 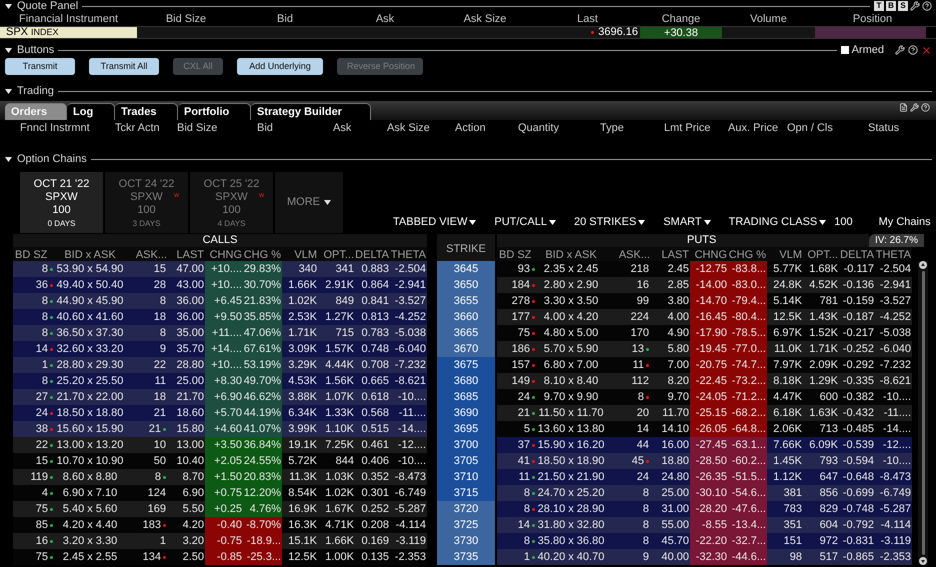 What do you see at coordinates (224, 255) in the screenshot?
I see `column-header: CHNG` at bounding box center [224, 255].